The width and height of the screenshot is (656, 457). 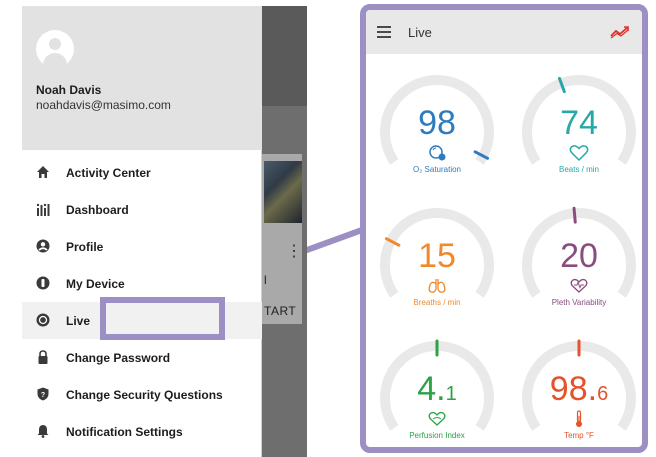 I want to click on gauge-beats-per-min: 74 Beats / min, so click(x=579, y=129).